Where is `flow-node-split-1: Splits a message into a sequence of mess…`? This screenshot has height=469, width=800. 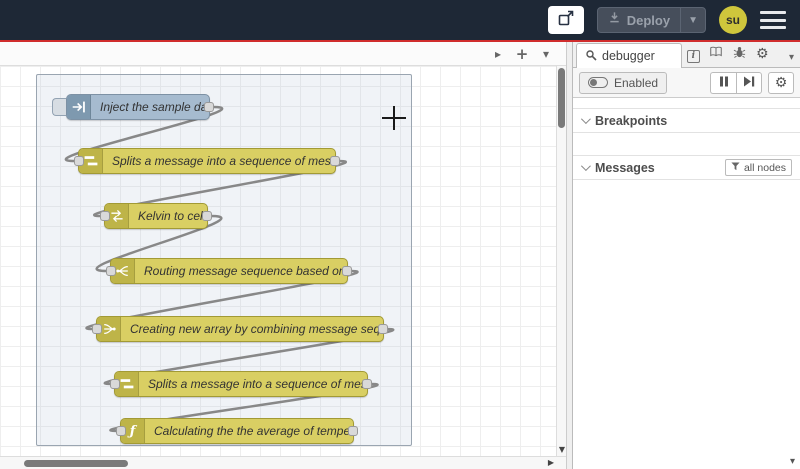
flow-node-split-1: Splits a message into a sequence of mess… is located at coordinates (207, 161).